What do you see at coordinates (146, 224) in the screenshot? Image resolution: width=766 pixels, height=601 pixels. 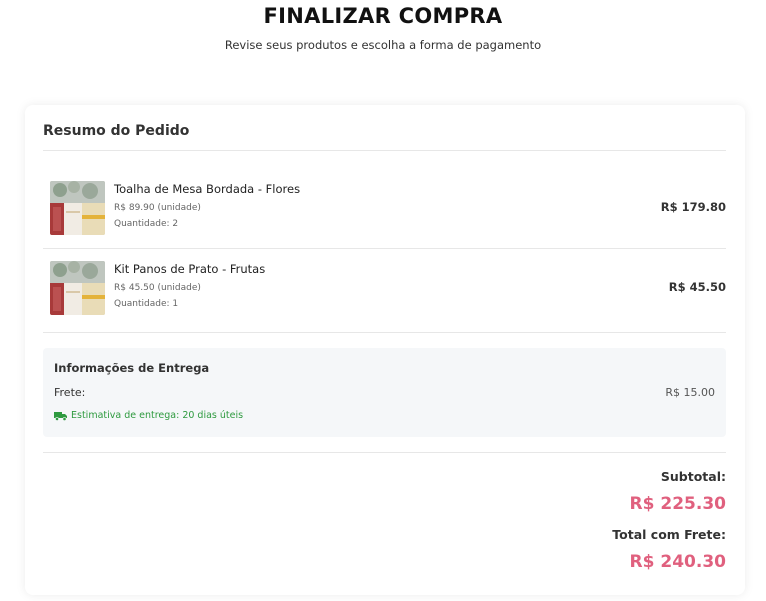 I see `item-quantity: Quantidade: 2` at bounding box center [146, 224].